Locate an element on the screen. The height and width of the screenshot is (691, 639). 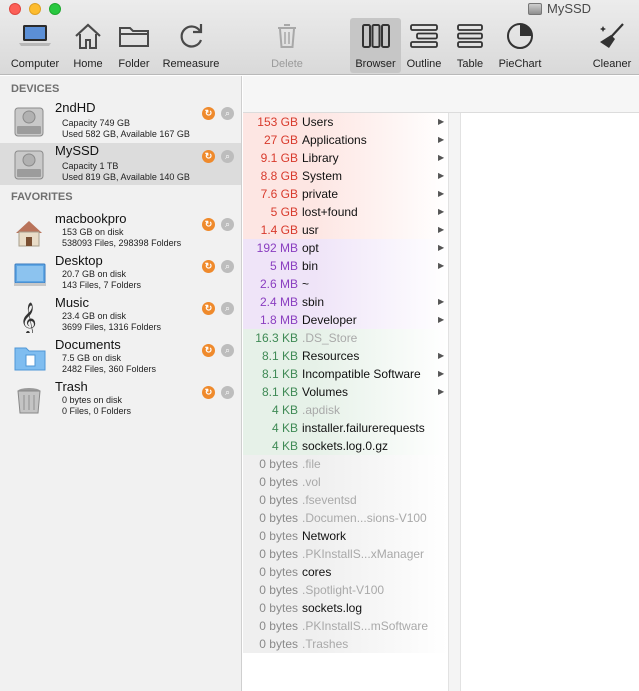
house-icon is located at coordinates (30, 233).